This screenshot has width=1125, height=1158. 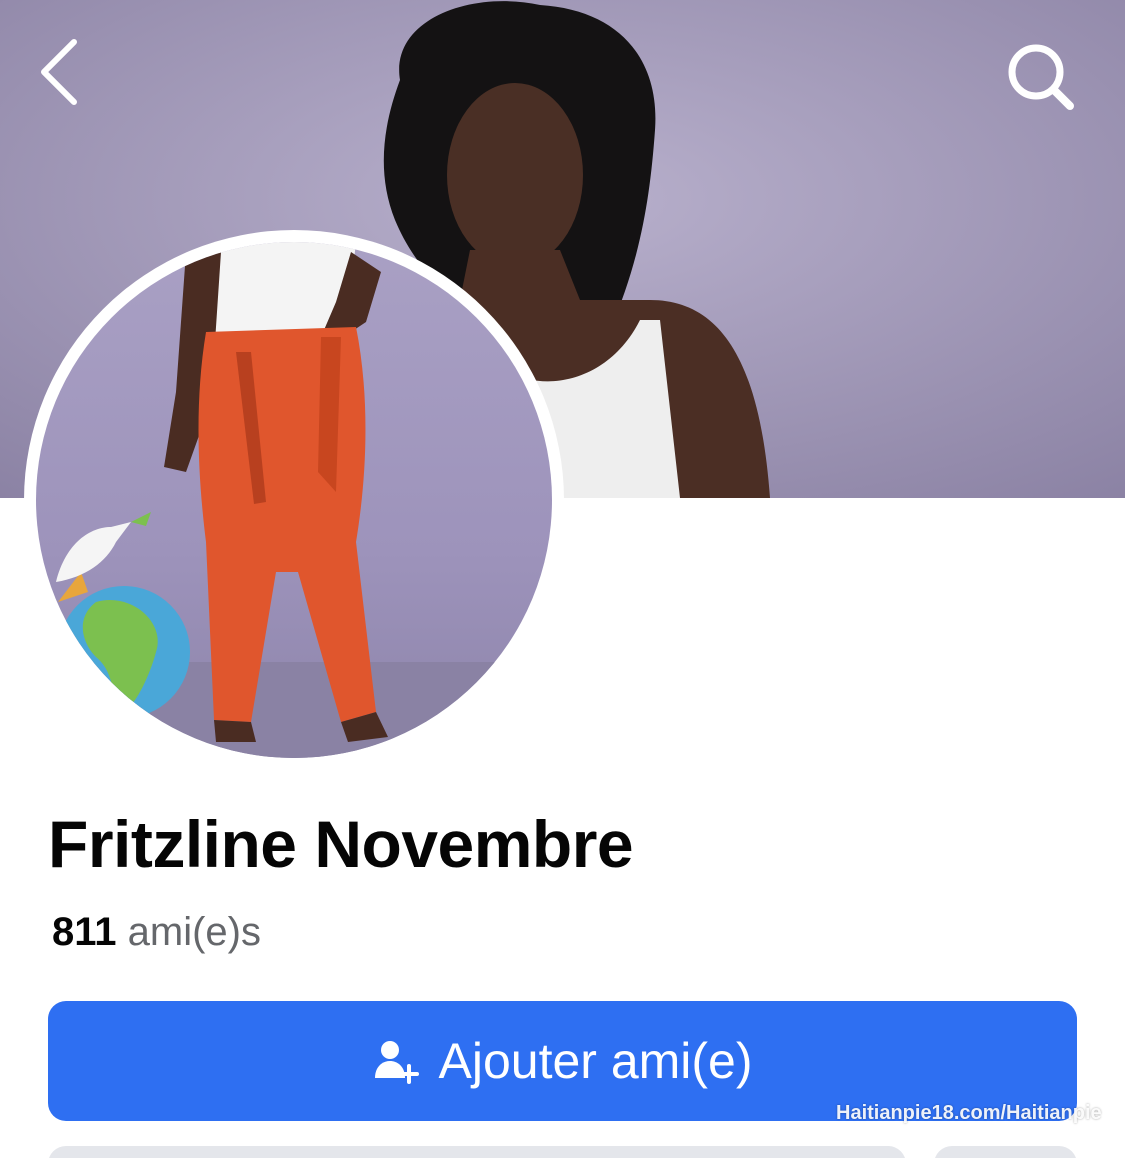 I want to click on back-button, so click(x=70, y=76).